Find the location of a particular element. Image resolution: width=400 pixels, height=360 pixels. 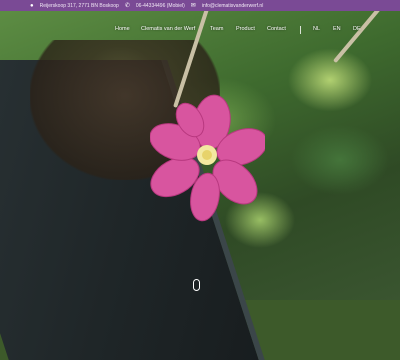

nav-item-contact: Contact is located at coordinates (276, 29).